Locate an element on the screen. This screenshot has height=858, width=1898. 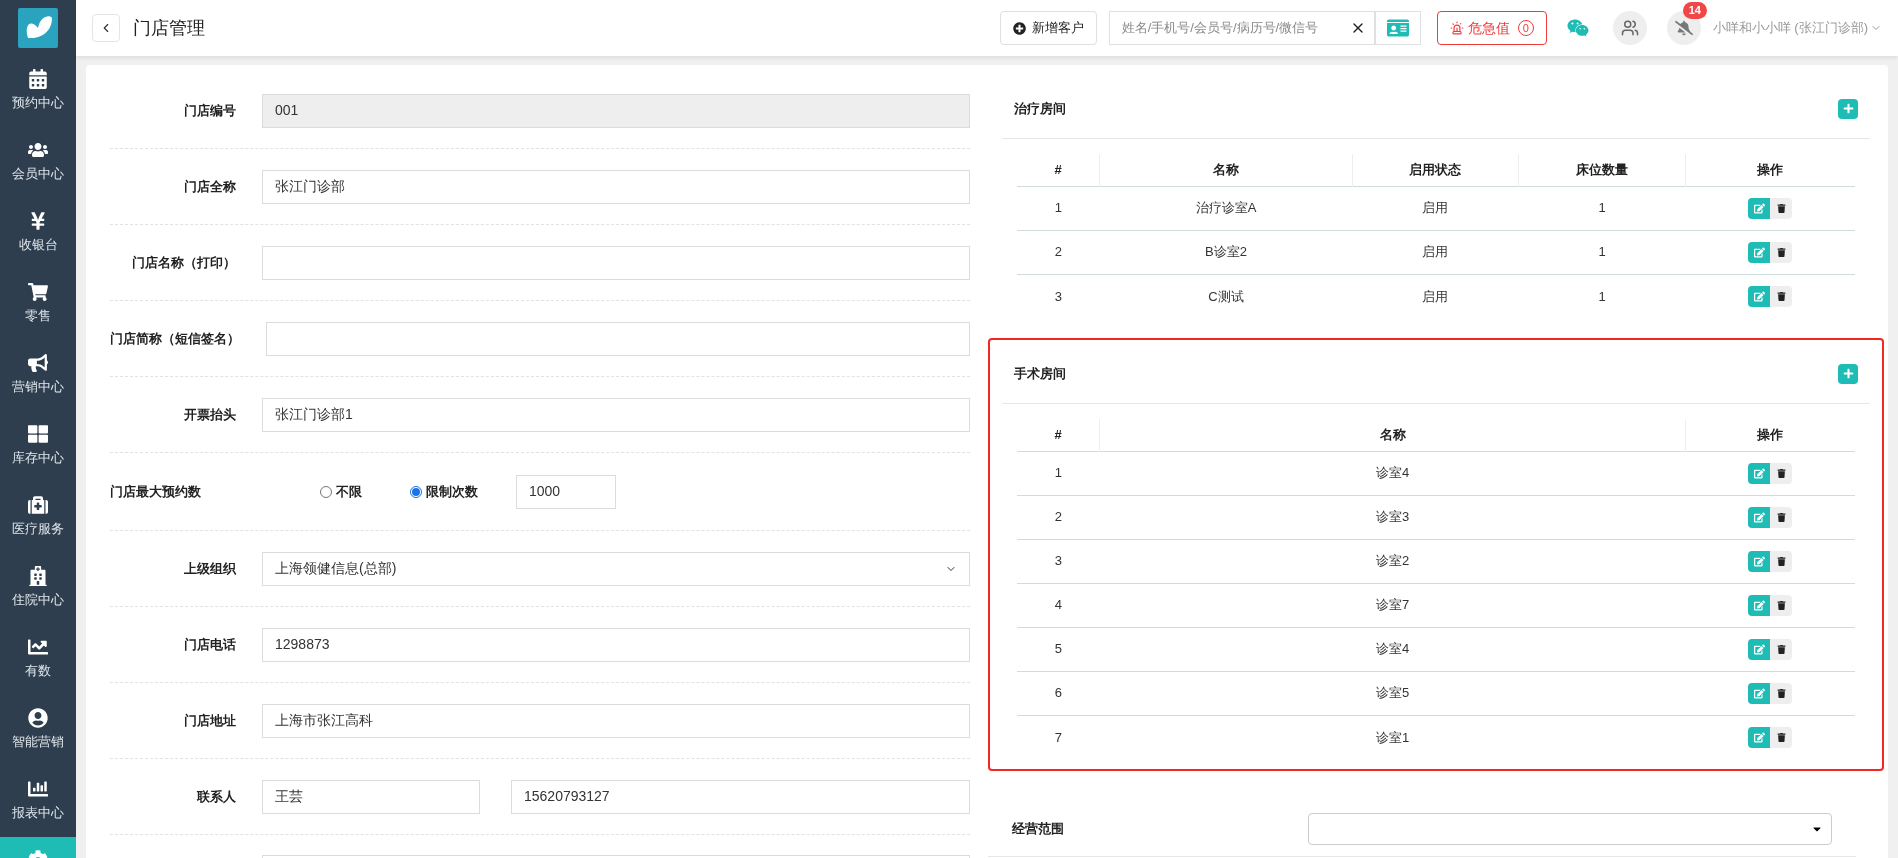
field-label: 联系人 is located at coordinates (216, 796).